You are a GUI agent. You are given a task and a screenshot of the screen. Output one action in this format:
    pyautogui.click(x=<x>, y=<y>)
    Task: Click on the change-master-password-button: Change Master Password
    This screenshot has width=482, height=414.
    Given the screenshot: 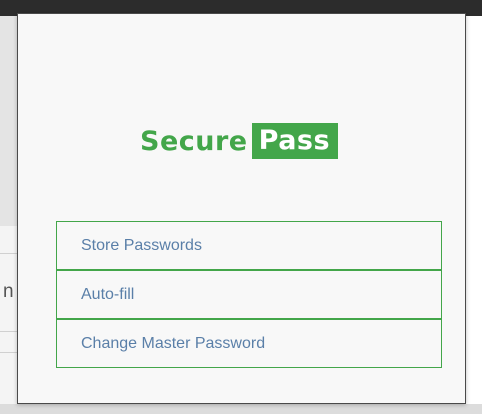 What is the action you would take?
    pyautogui.click(x=249, y=343)
    